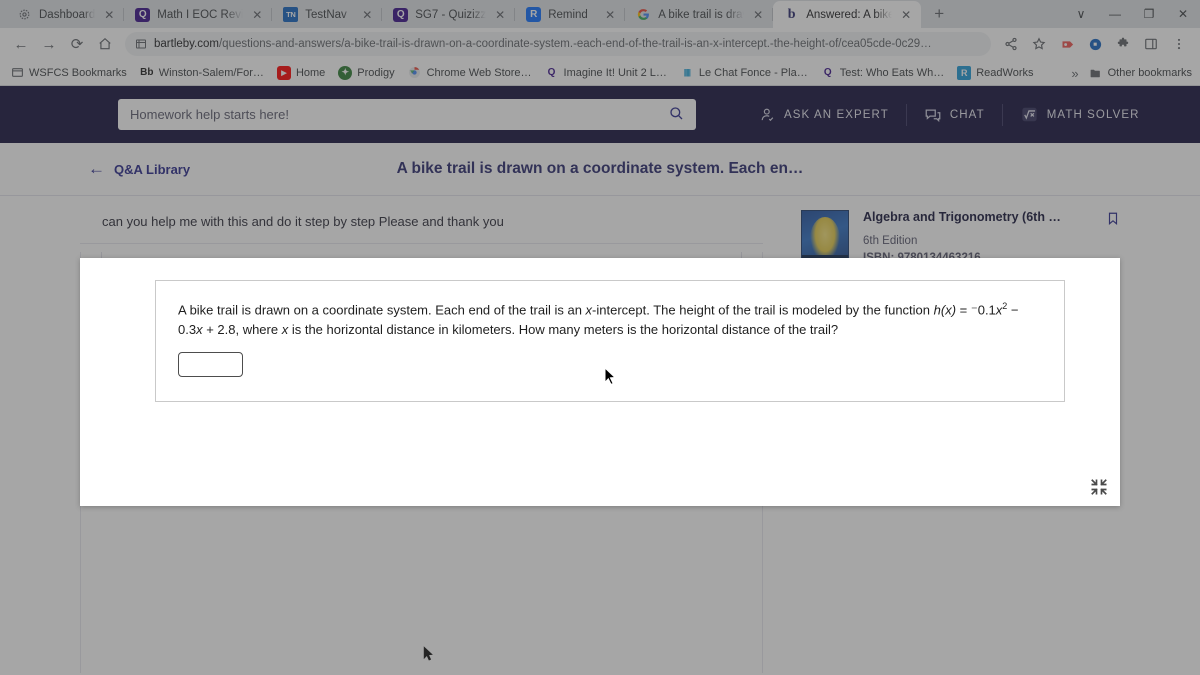  Describe the element at coordinates (210, 365) in the screenshot. I see `answer-input-box` at that location.